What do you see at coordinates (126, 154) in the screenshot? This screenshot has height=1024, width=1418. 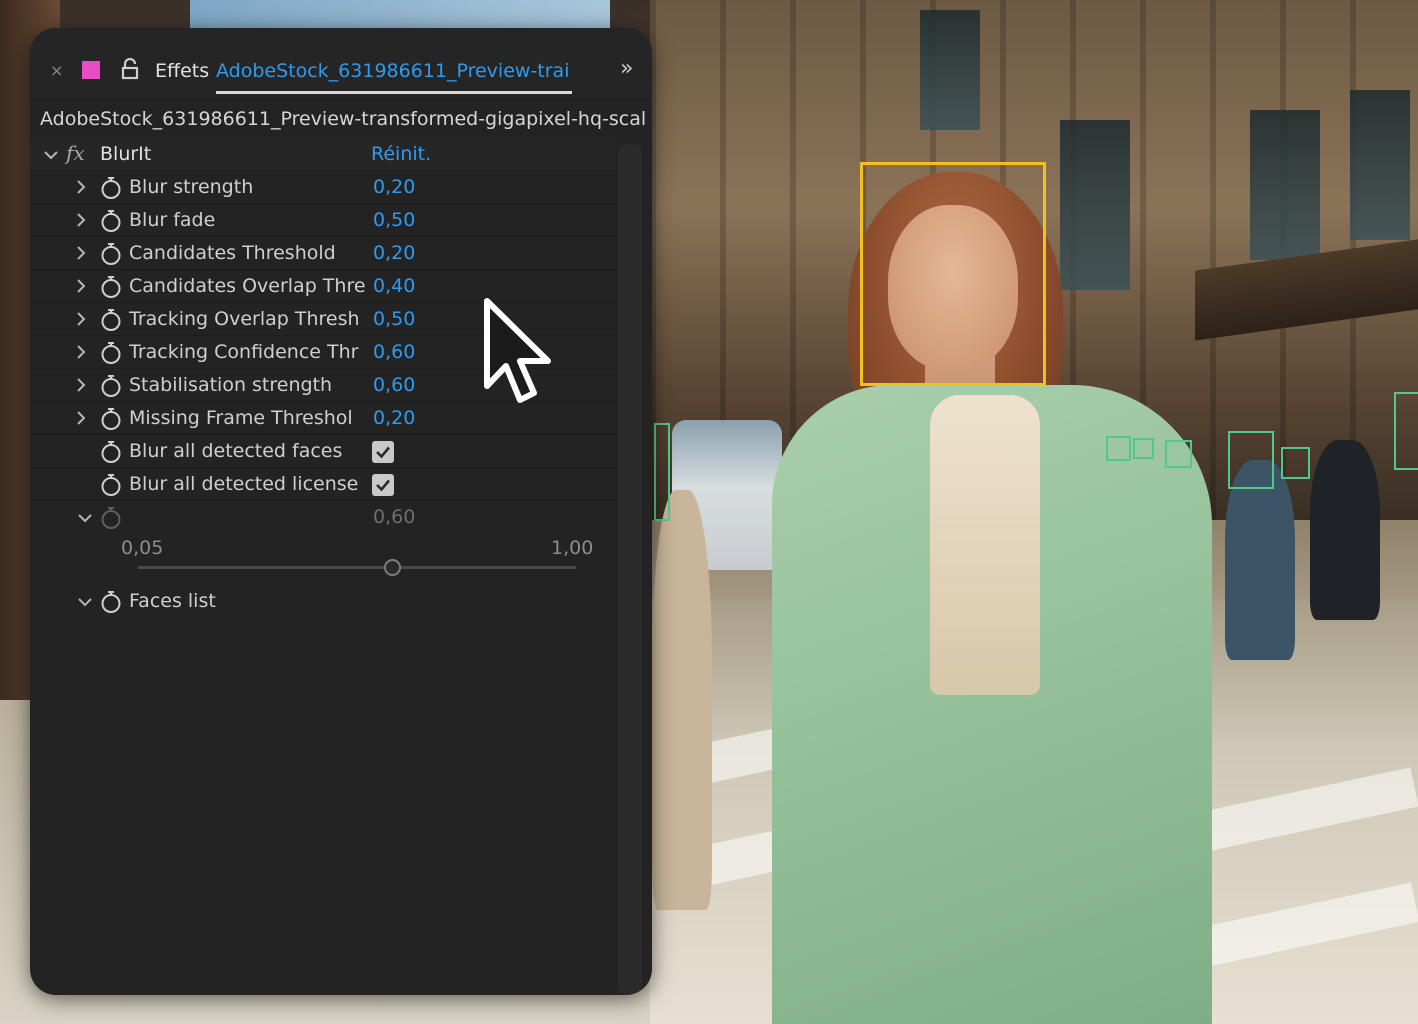 I see `effect-name: BlurIt` at bounding box center [126, 154].